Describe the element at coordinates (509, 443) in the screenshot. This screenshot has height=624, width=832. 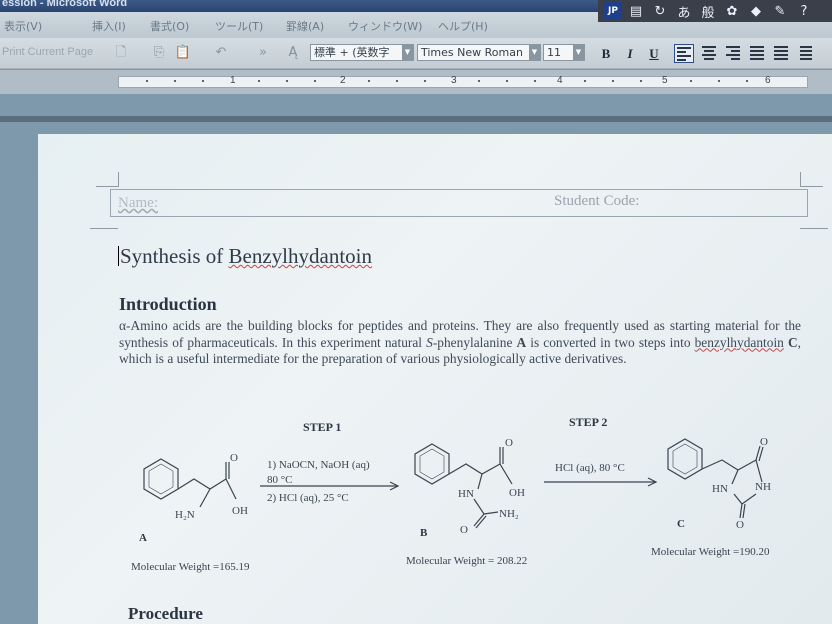
I see `atom-b-o: O` at that location.